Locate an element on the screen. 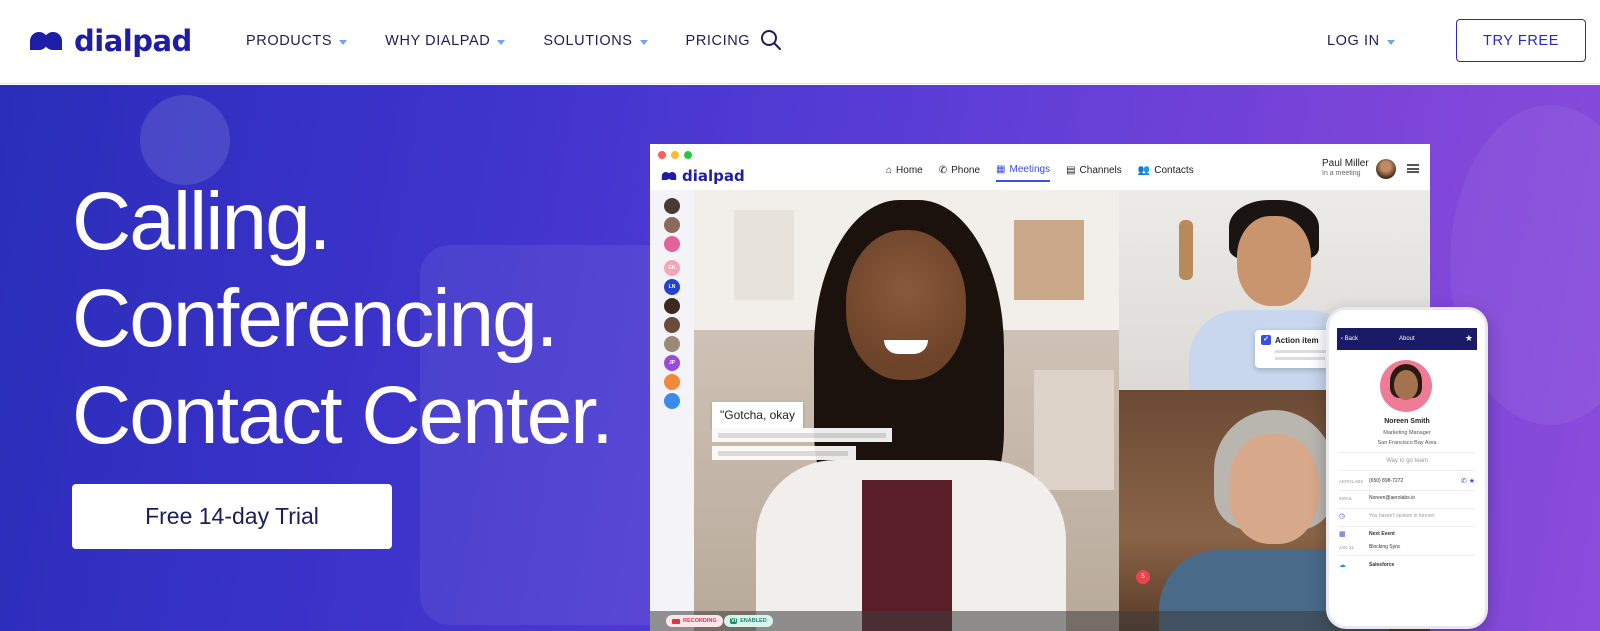 This screenshot has width=1600, height=631. phone-icon: ✆ is located at coordinates (943, 170).